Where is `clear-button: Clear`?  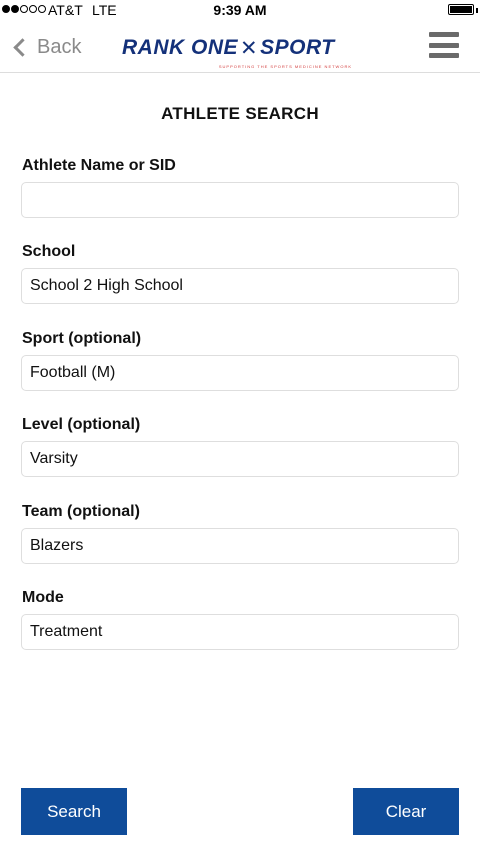 clear-button: Clear is located at coordinates (406, 811).